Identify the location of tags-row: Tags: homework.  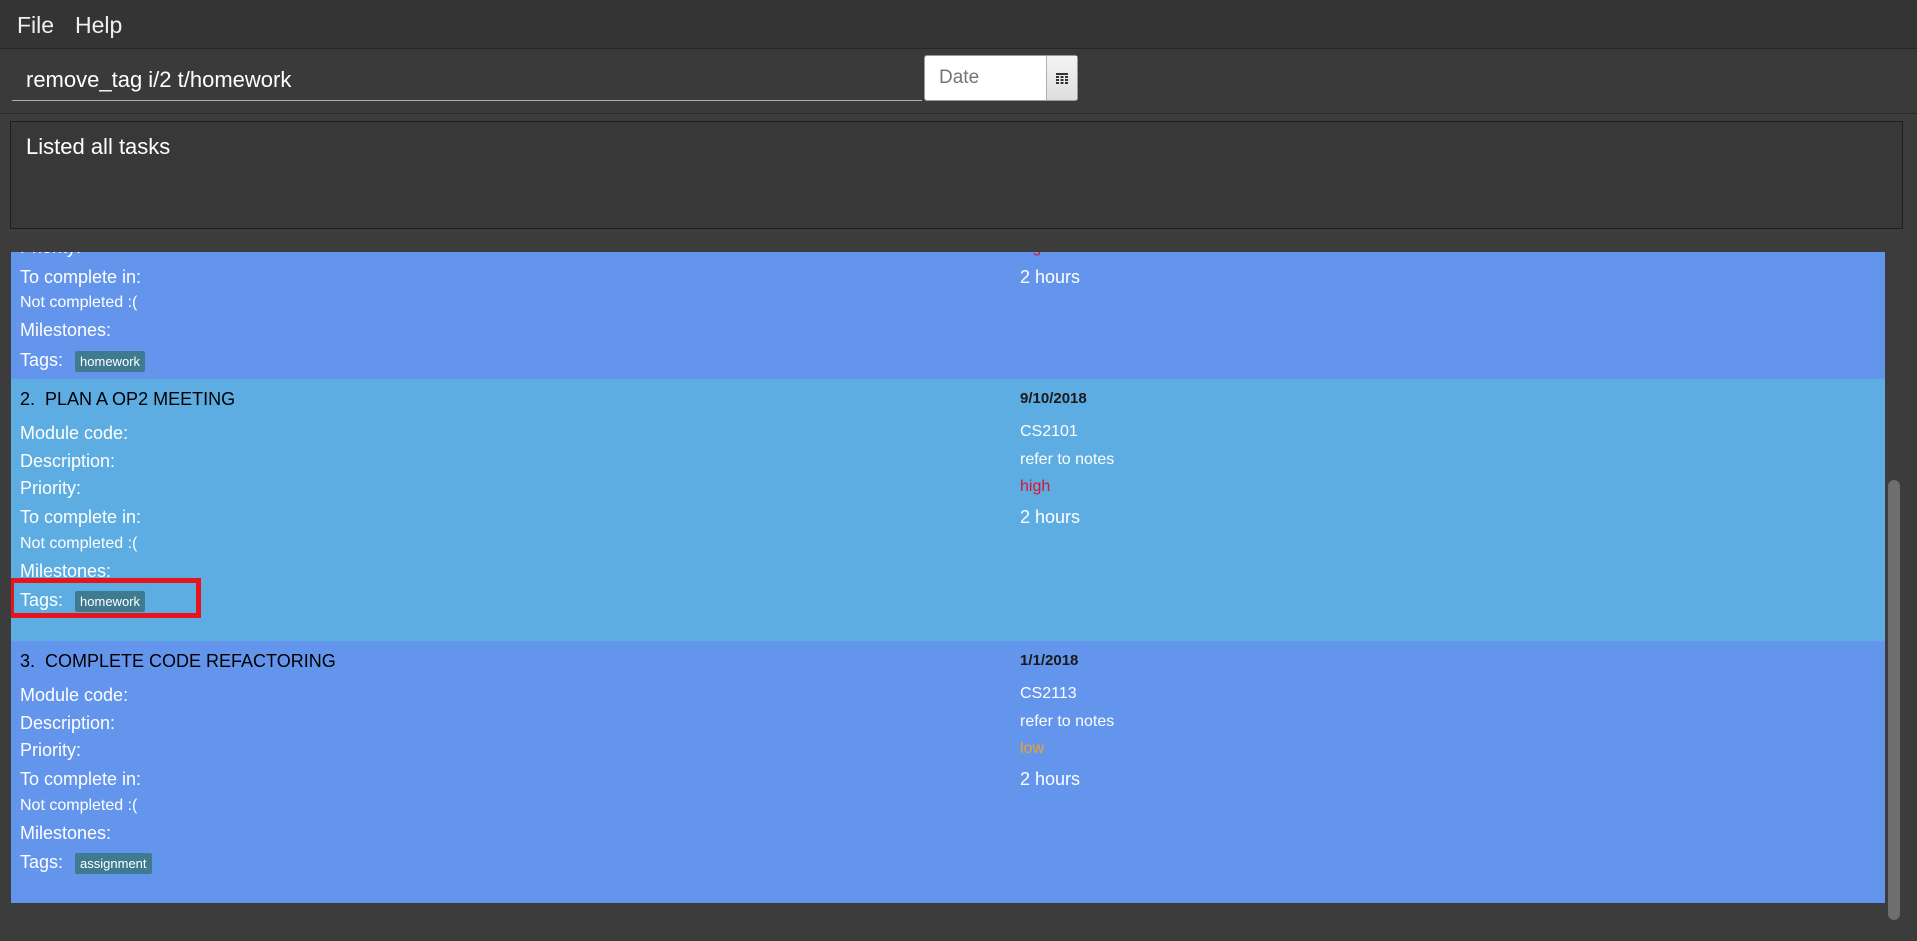
(82, 361).